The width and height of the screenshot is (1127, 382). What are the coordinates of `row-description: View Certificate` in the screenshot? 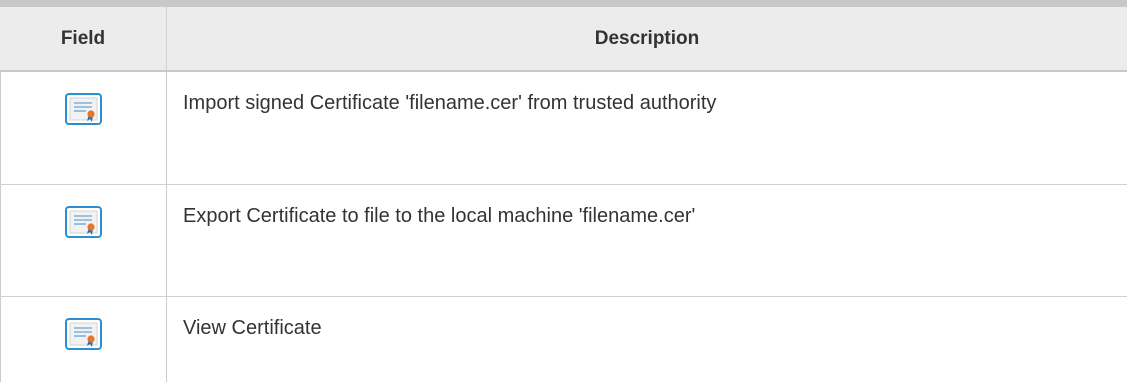 It's located at (252, 328).